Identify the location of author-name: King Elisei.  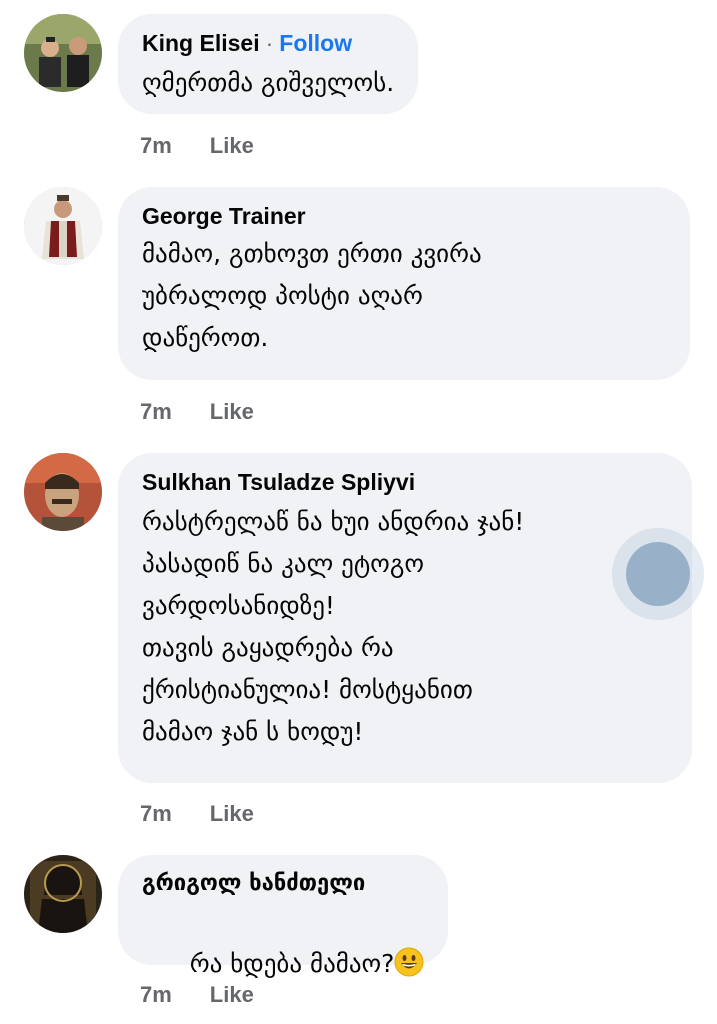
(201, 43).